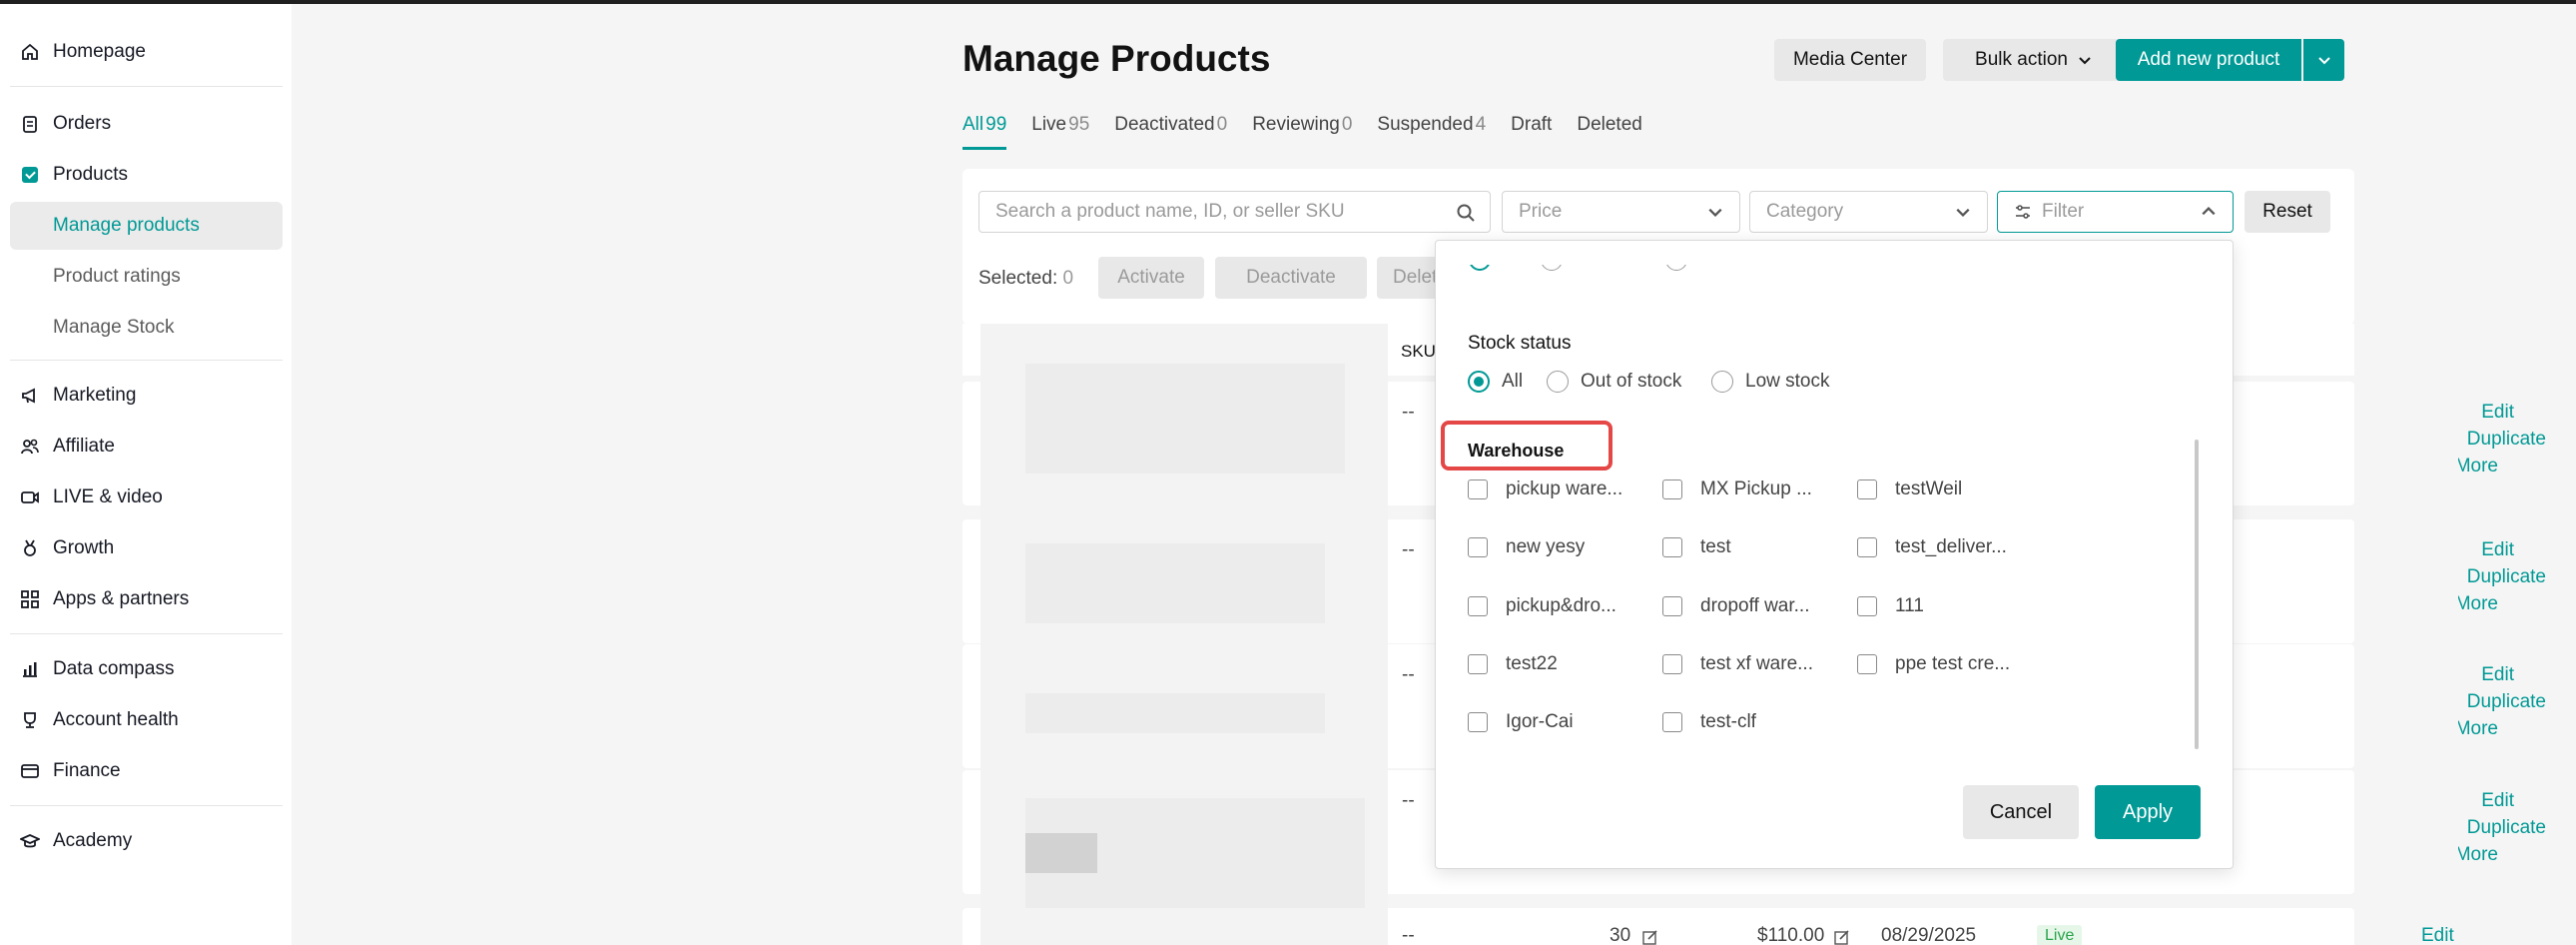 This screenshot has width=2576, height=945. Describe the element at coordinates (146, 497) in the screenshot. I see `sidebar-item-live-video: LIVE & video` at that location.